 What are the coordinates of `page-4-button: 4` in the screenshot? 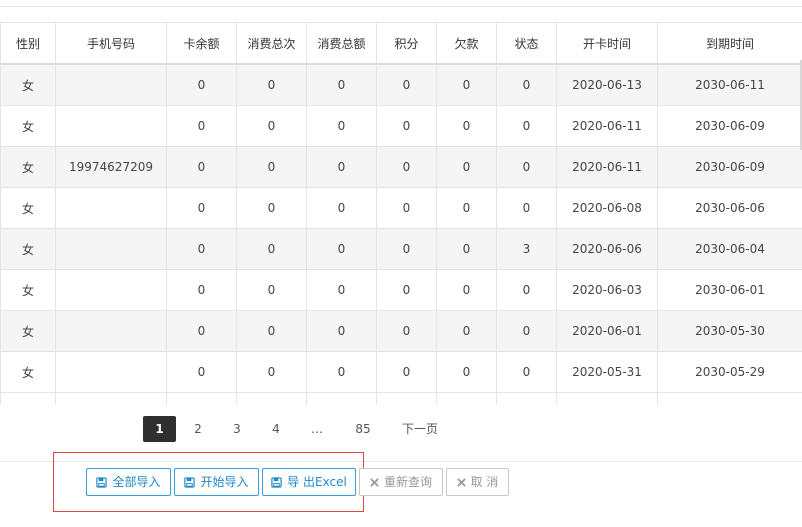 It's located at (276, 429).